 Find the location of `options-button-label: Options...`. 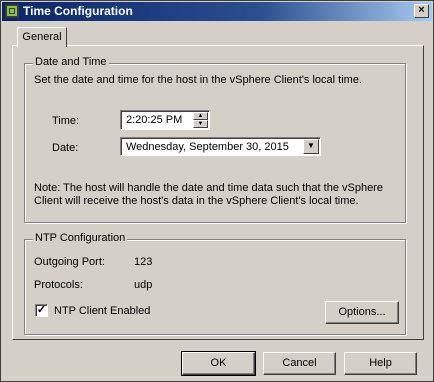

options-button-label: Options... is located at coordinates (362, 312).